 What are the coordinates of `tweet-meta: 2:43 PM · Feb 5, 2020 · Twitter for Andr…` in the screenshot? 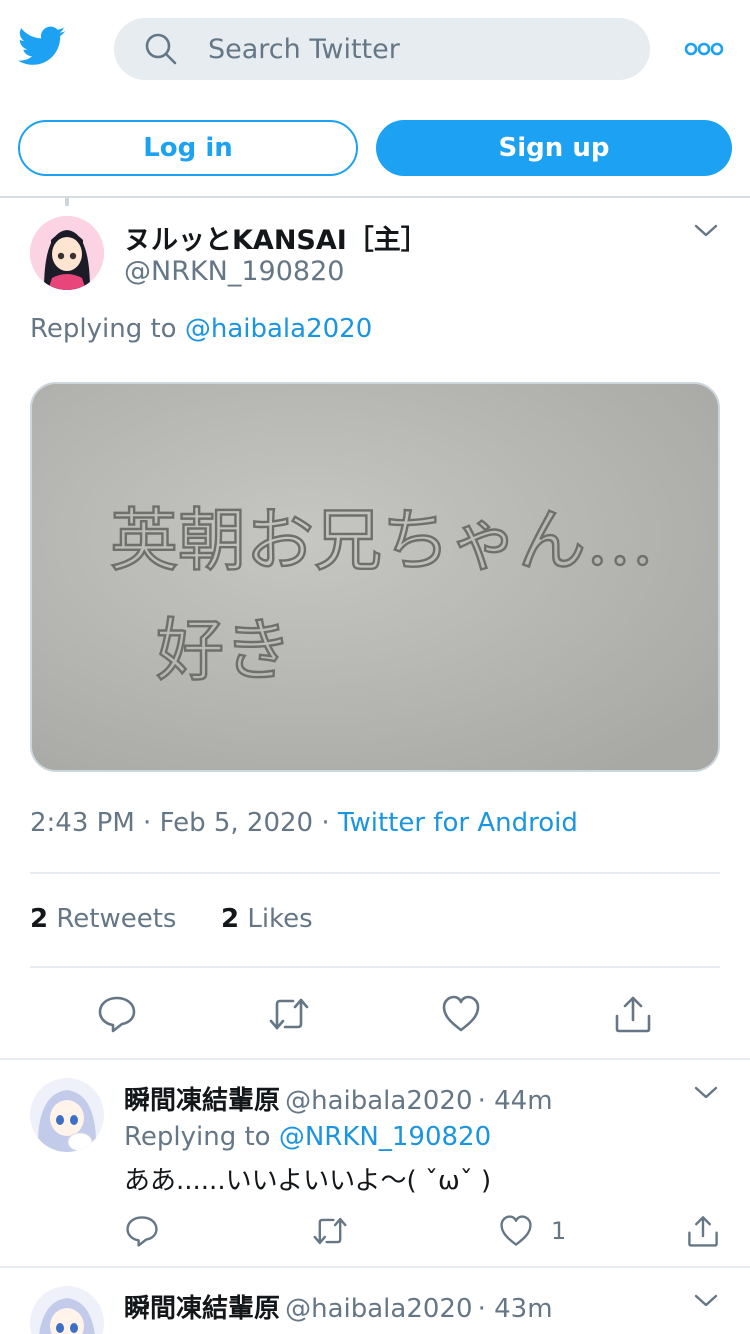 It's located at (304, 823).